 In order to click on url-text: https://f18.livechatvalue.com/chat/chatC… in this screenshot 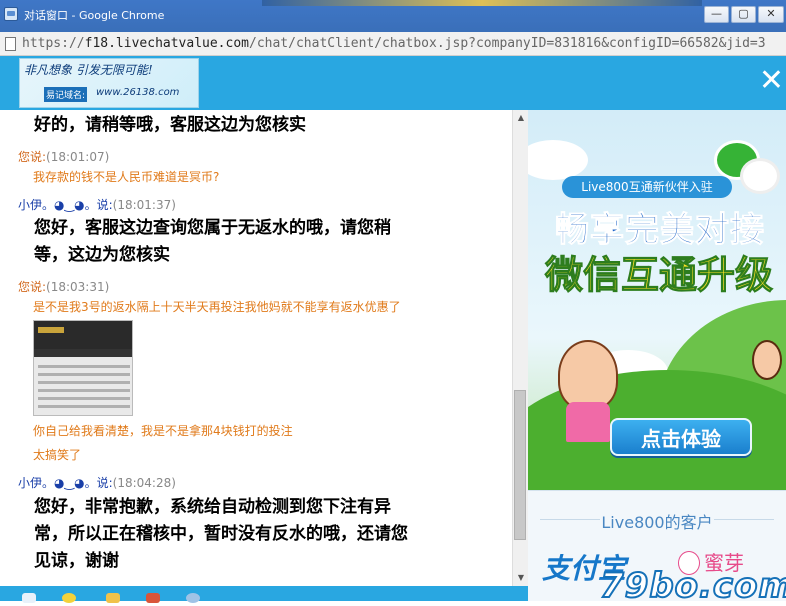, I will do `click(394, 43)`.